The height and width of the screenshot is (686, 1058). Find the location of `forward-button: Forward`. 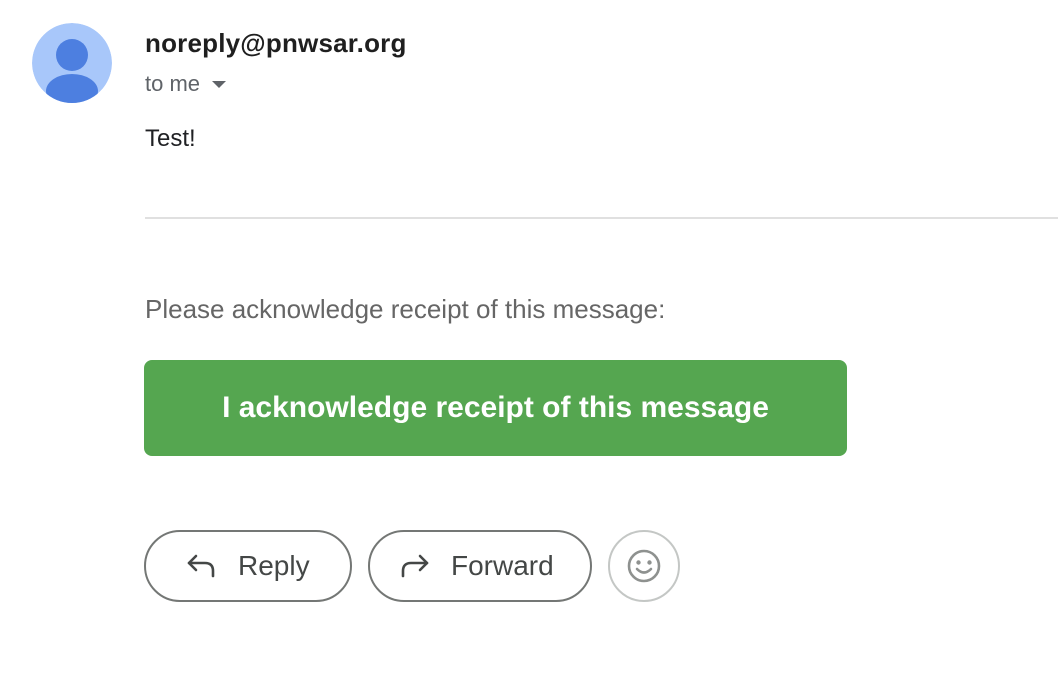

forward-button: Forward is located at coordinates (480, 566).